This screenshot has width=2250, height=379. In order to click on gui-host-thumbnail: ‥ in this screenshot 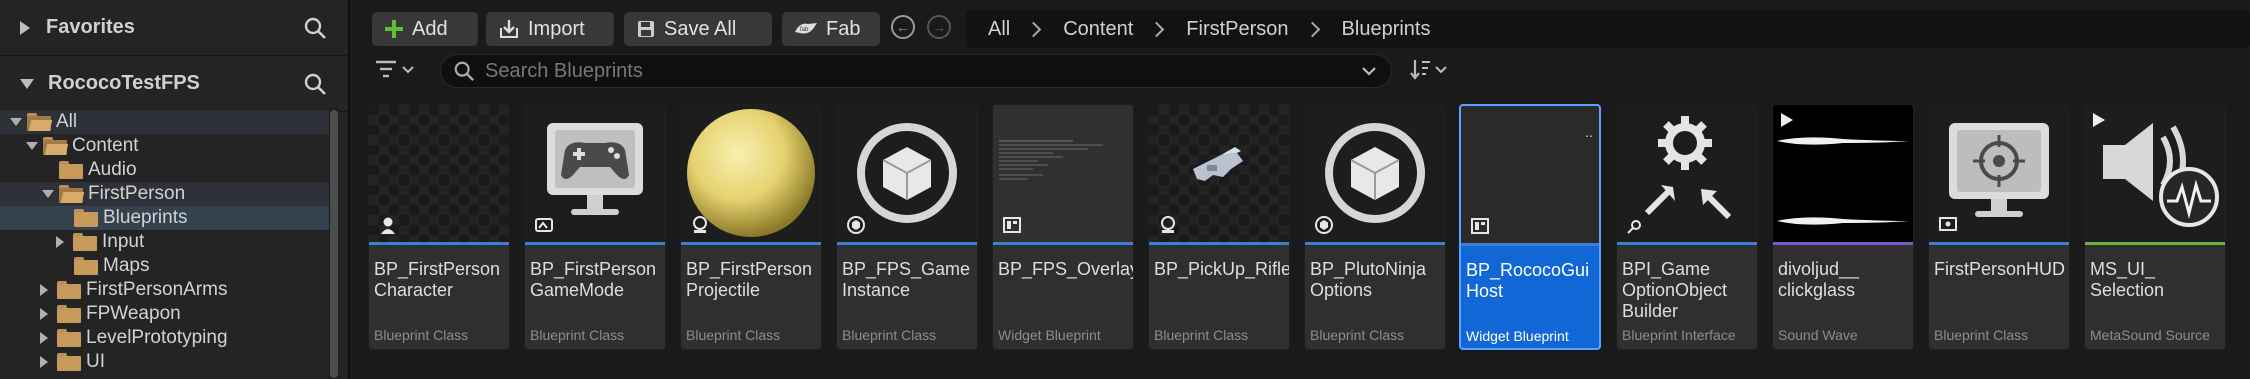, I will do `click(1530, 174)`.